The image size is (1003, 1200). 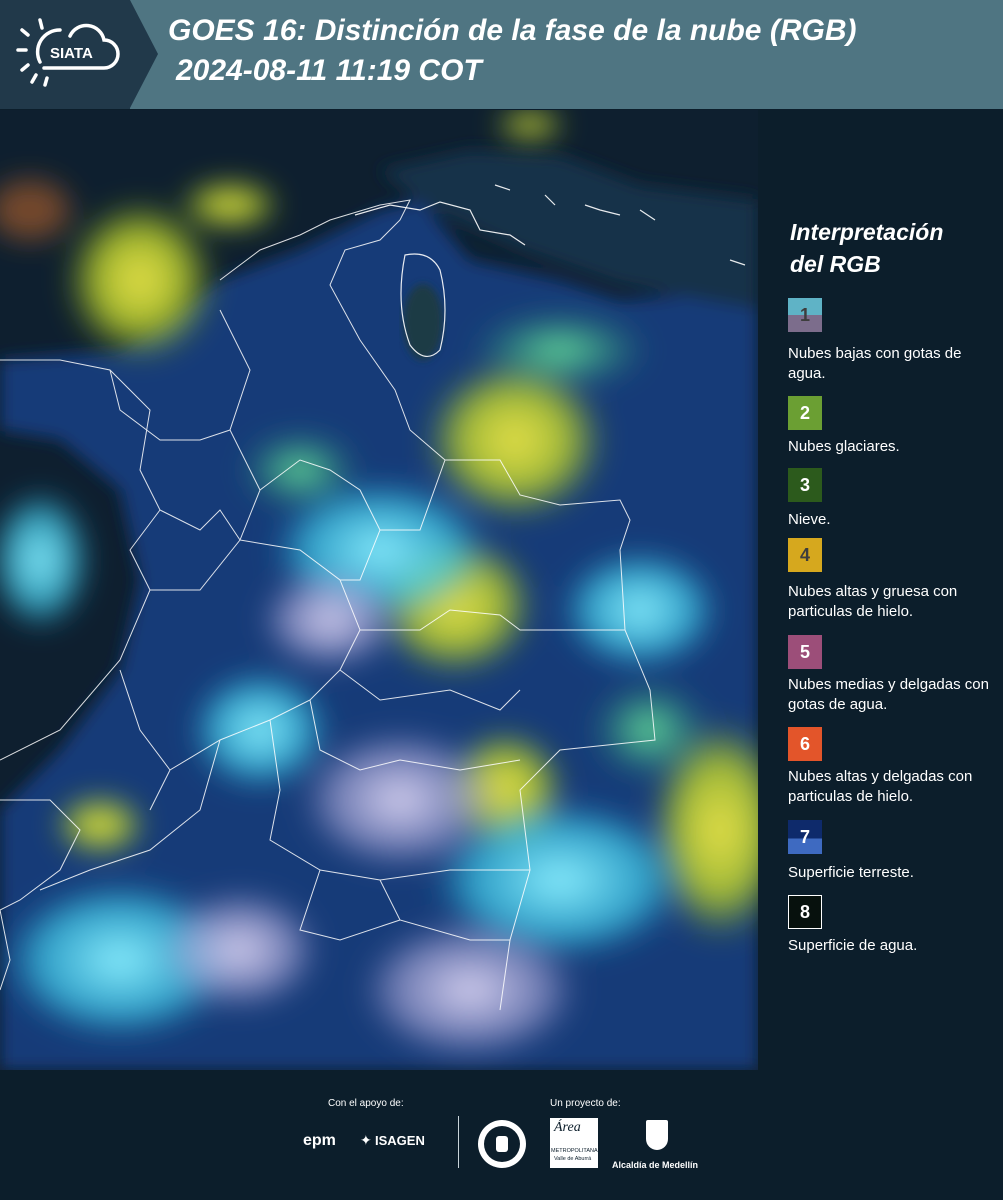 I want to click on legend-swatch-7: 7, so click(x=805, y=837).